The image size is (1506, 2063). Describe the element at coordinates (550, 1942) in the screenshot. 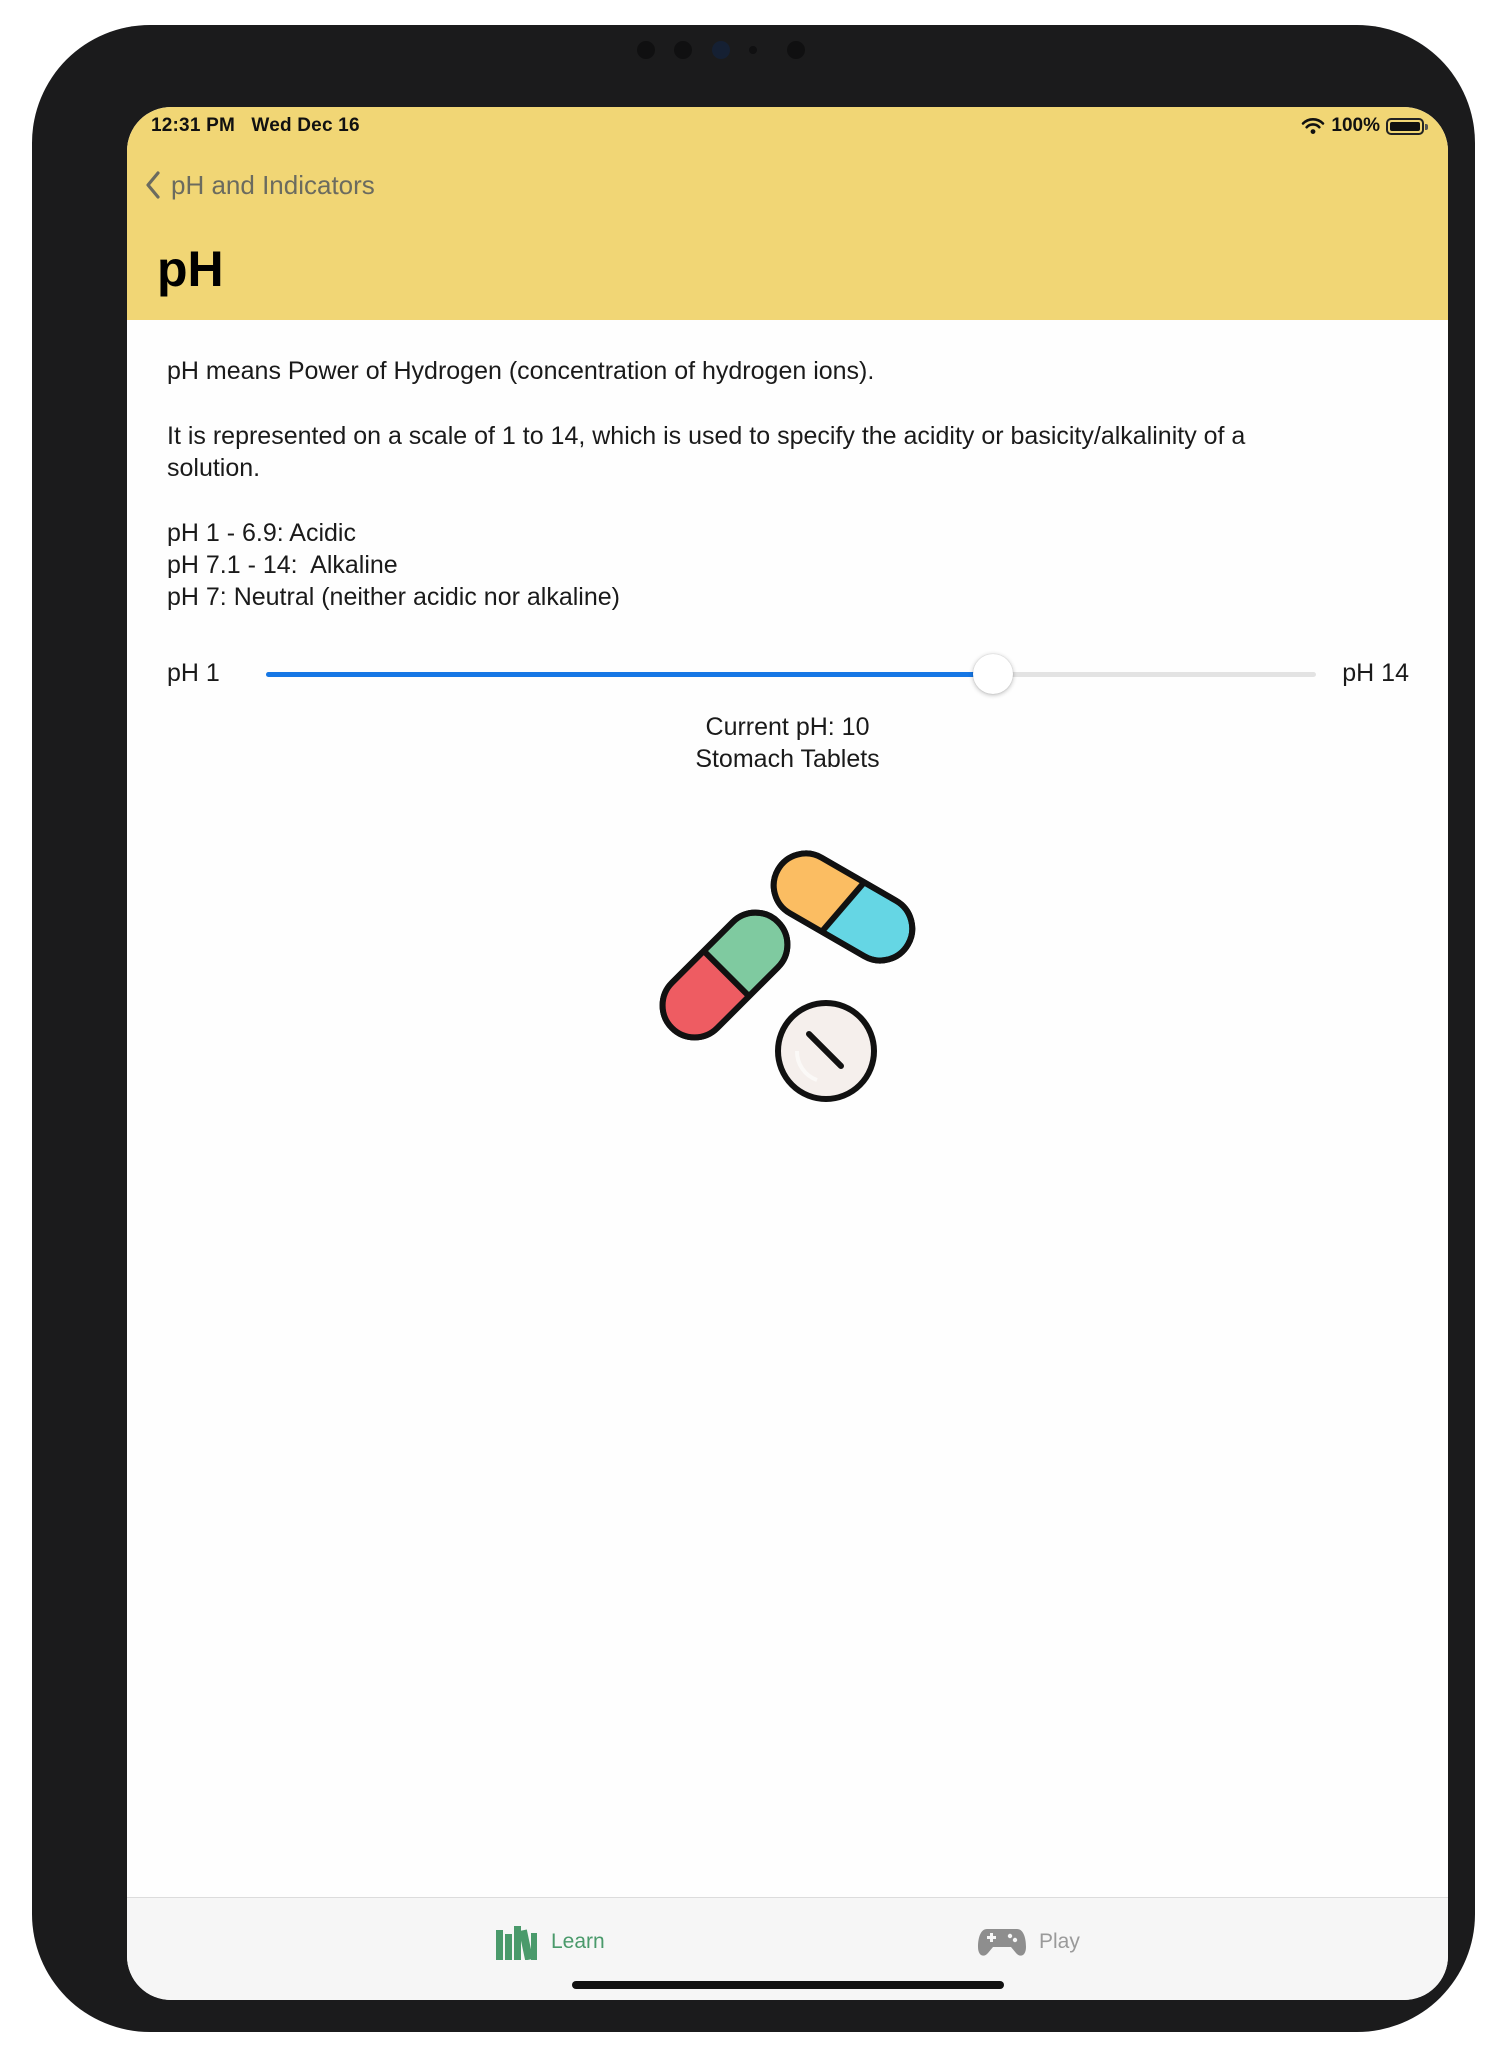

I see `tab-learn: Learn` at that location.